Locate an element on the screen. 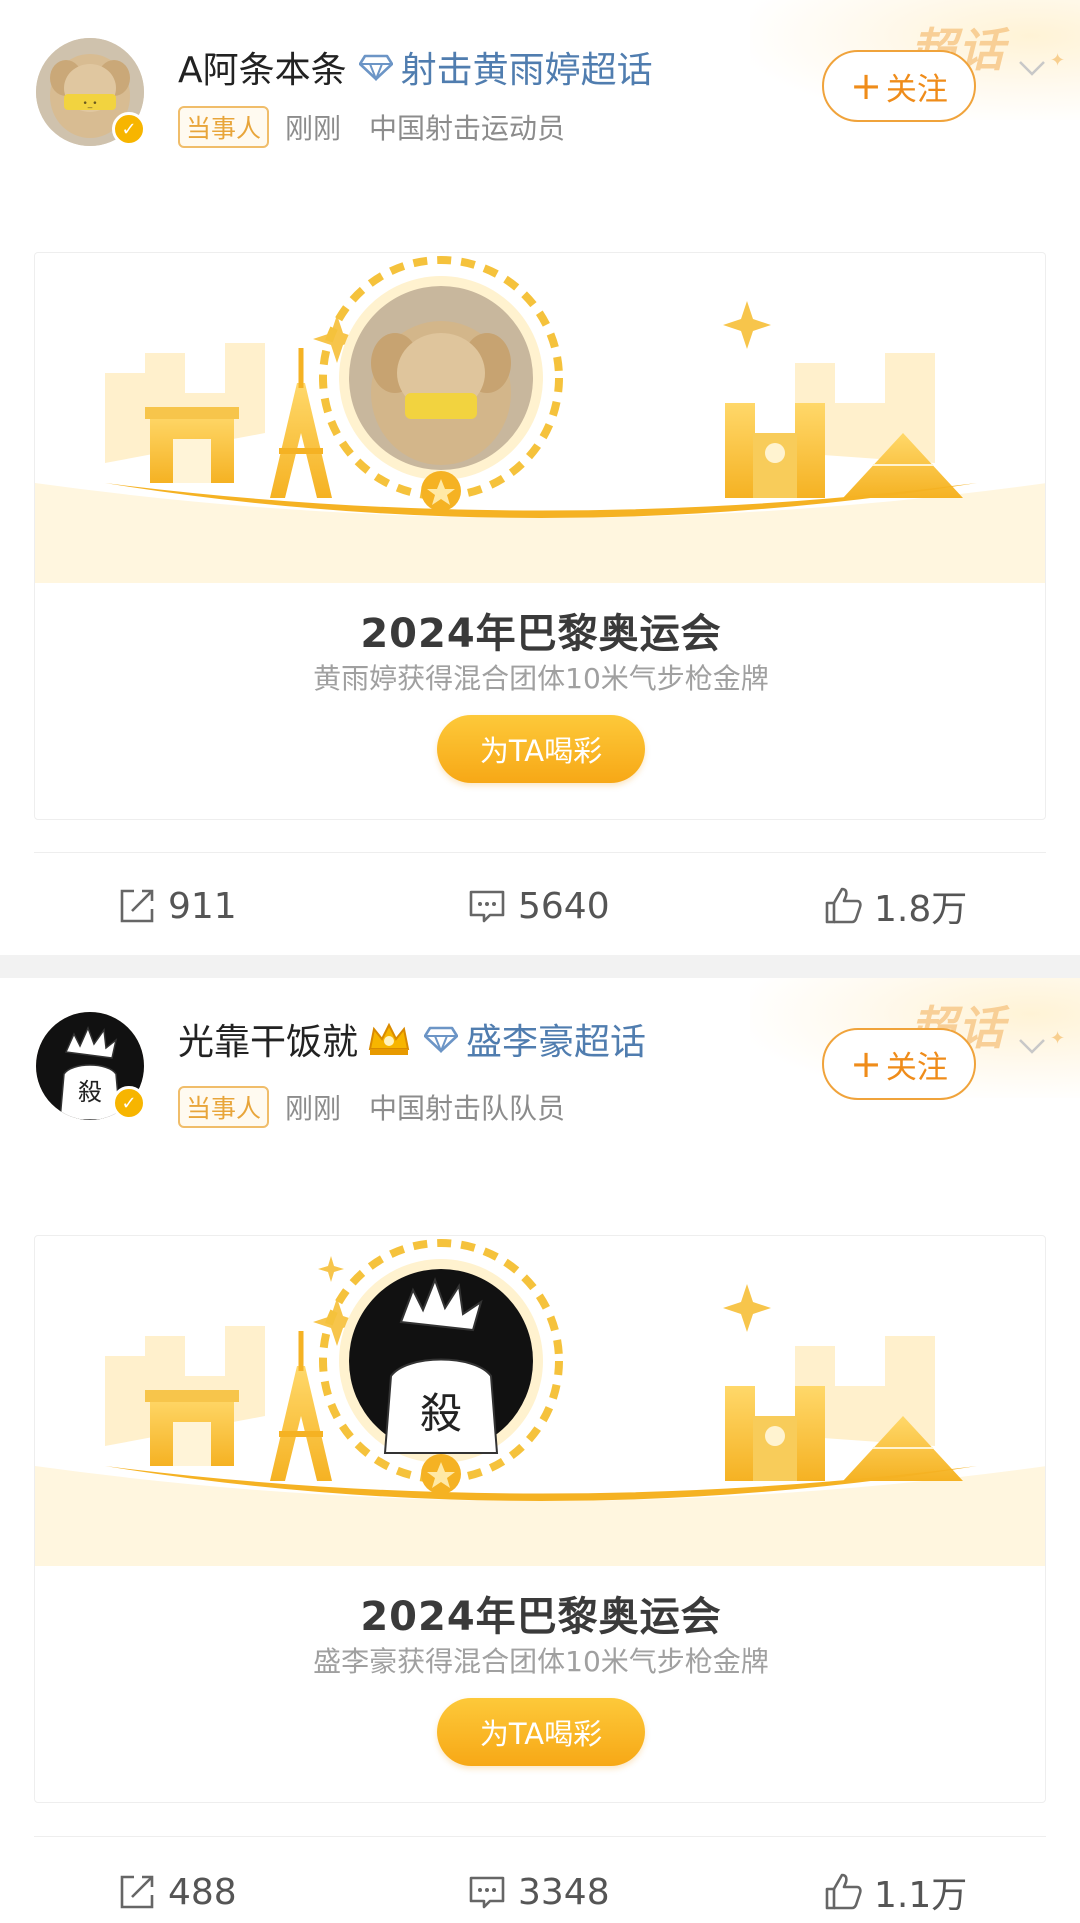 The width and height of the screenshot is (1080, 1923). crown-badge-icon is located at coordinates (389, 1038).